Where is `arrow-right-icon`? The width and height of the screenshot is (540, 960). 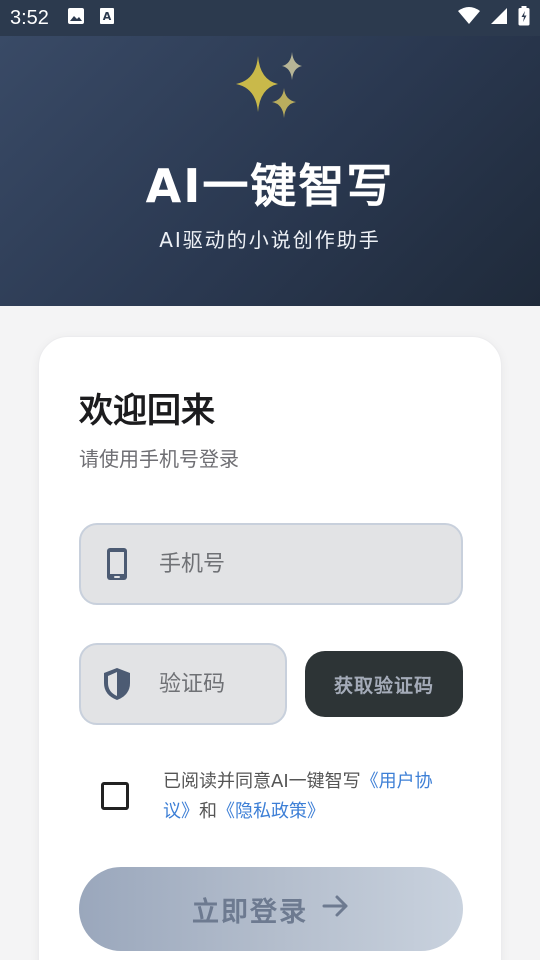 arrow-right-icon is located at coordinates (336, 909).